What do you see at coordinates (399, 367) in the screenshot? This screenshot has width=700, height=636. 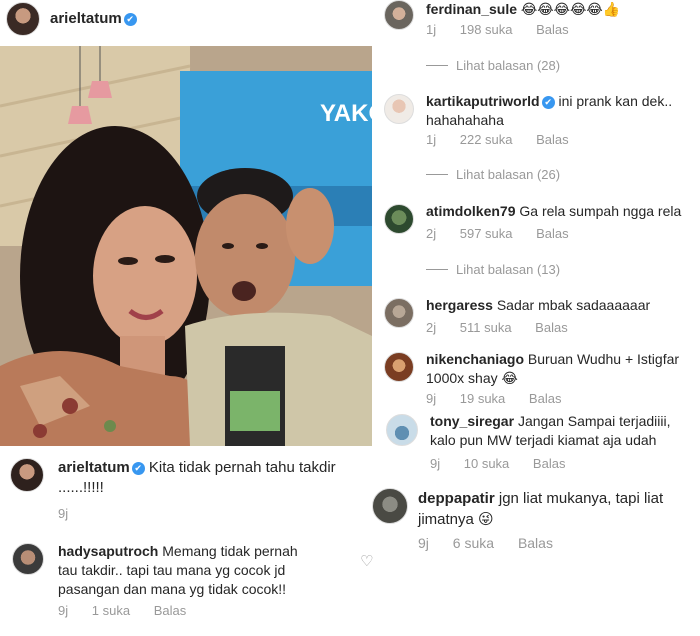 I see `comment-avatar-nikenchaniago` at bounding box center [399, 367].